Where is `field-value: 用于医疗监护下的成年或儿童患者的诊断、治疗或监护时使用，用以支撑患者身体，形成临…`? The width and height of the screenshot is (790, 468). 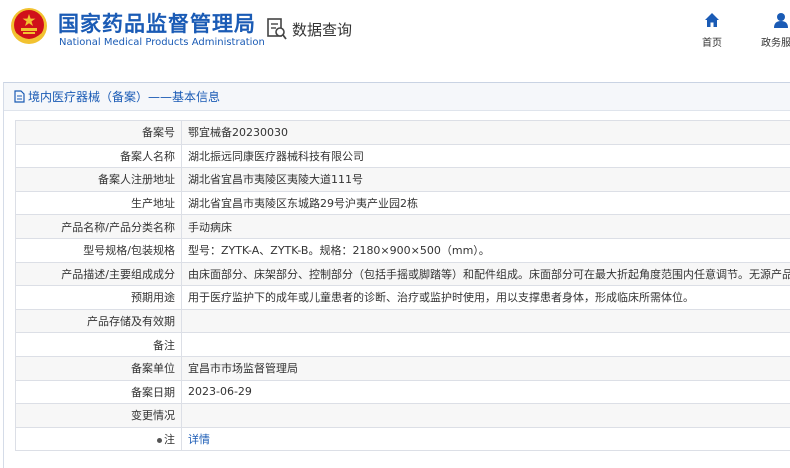 field-value: 用于医疗监护下的成年或儿童患者的诊断、治疗或监护时使用，用以支撑患者身体，形成临… is located at coordinates (485, 297).